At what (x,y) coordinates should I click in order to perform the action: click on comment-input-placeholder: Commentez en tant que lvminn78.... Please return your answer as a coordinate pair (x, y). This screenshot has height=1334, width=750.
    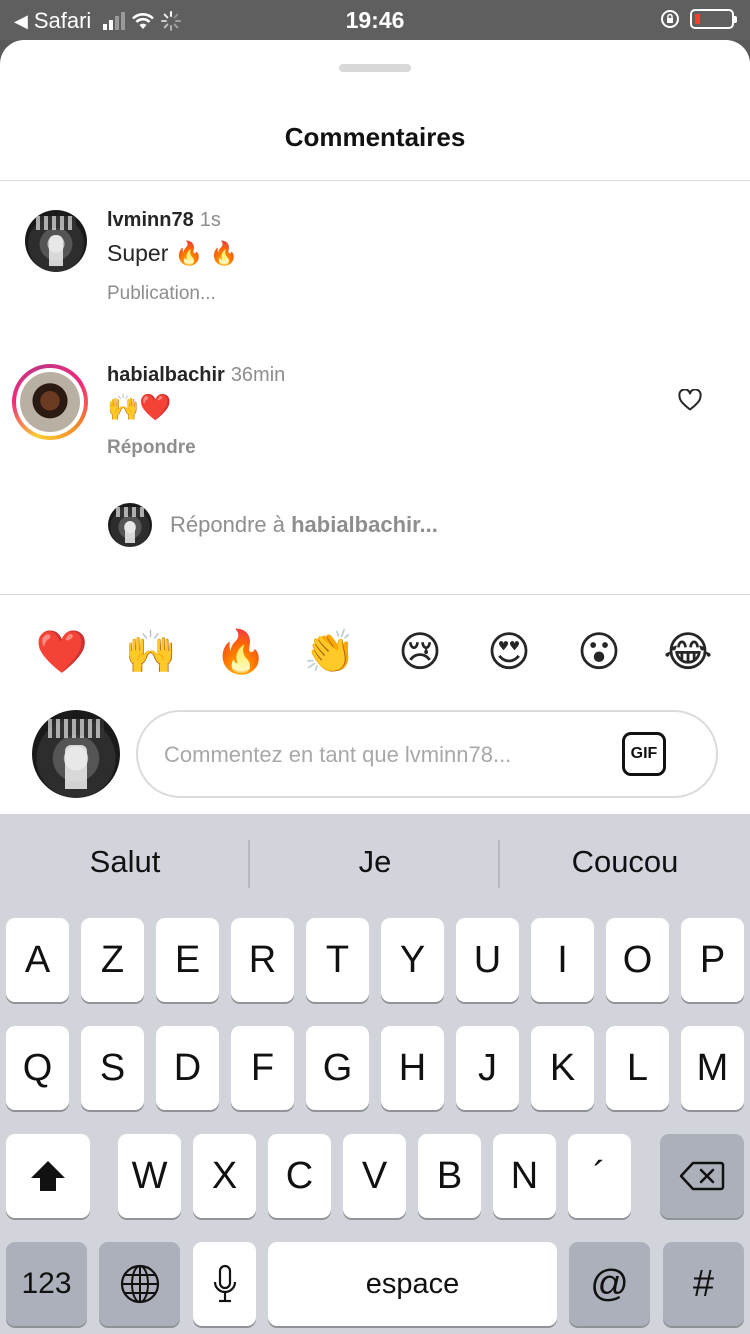
    Looking at the image, I should click on (338, 754).